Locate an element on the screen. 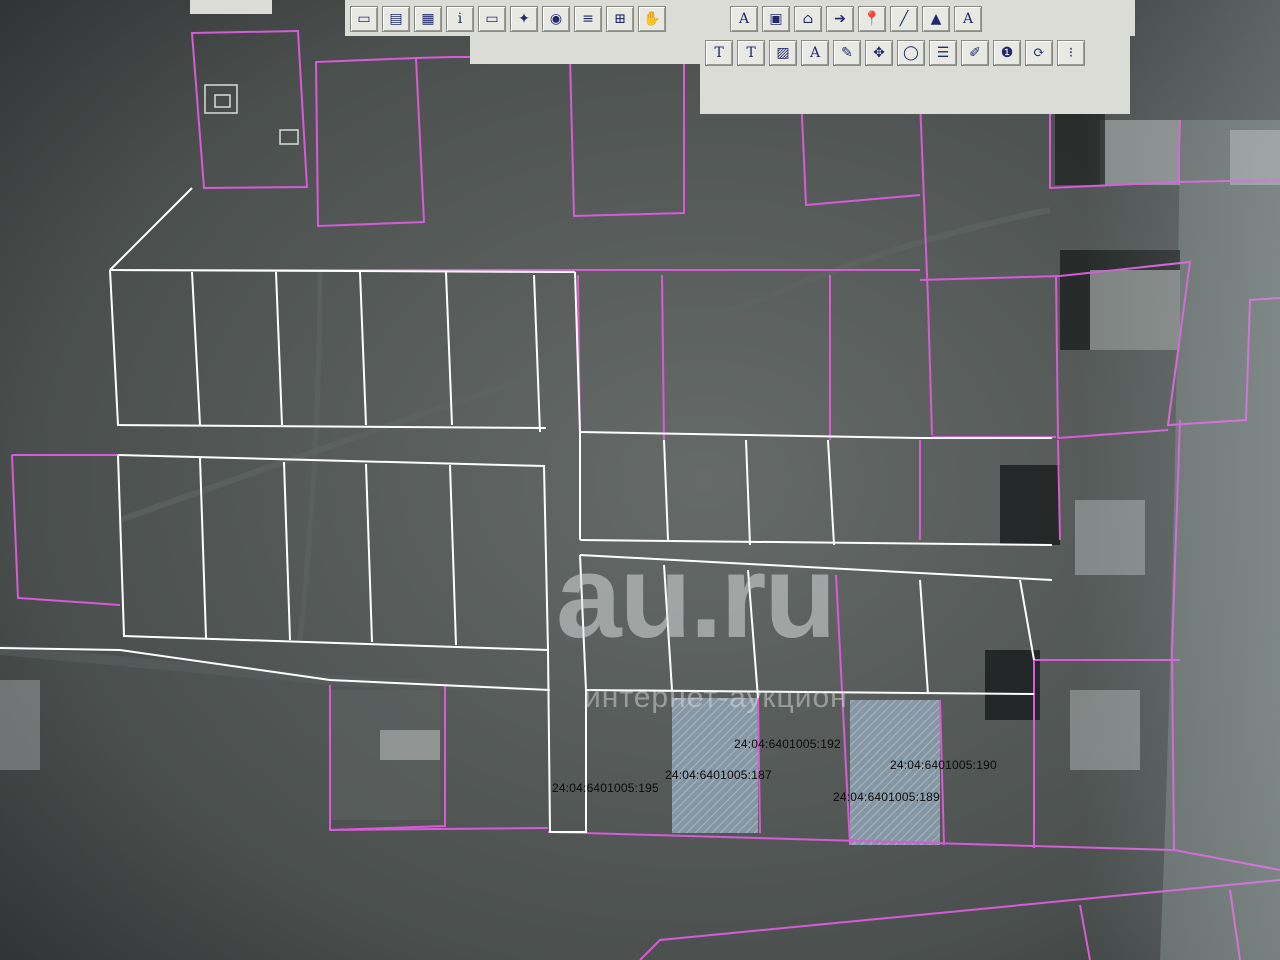 This screenshot has height=960, width=1280. target-tool-icon: ◉ is located at coordinates (556, 19).